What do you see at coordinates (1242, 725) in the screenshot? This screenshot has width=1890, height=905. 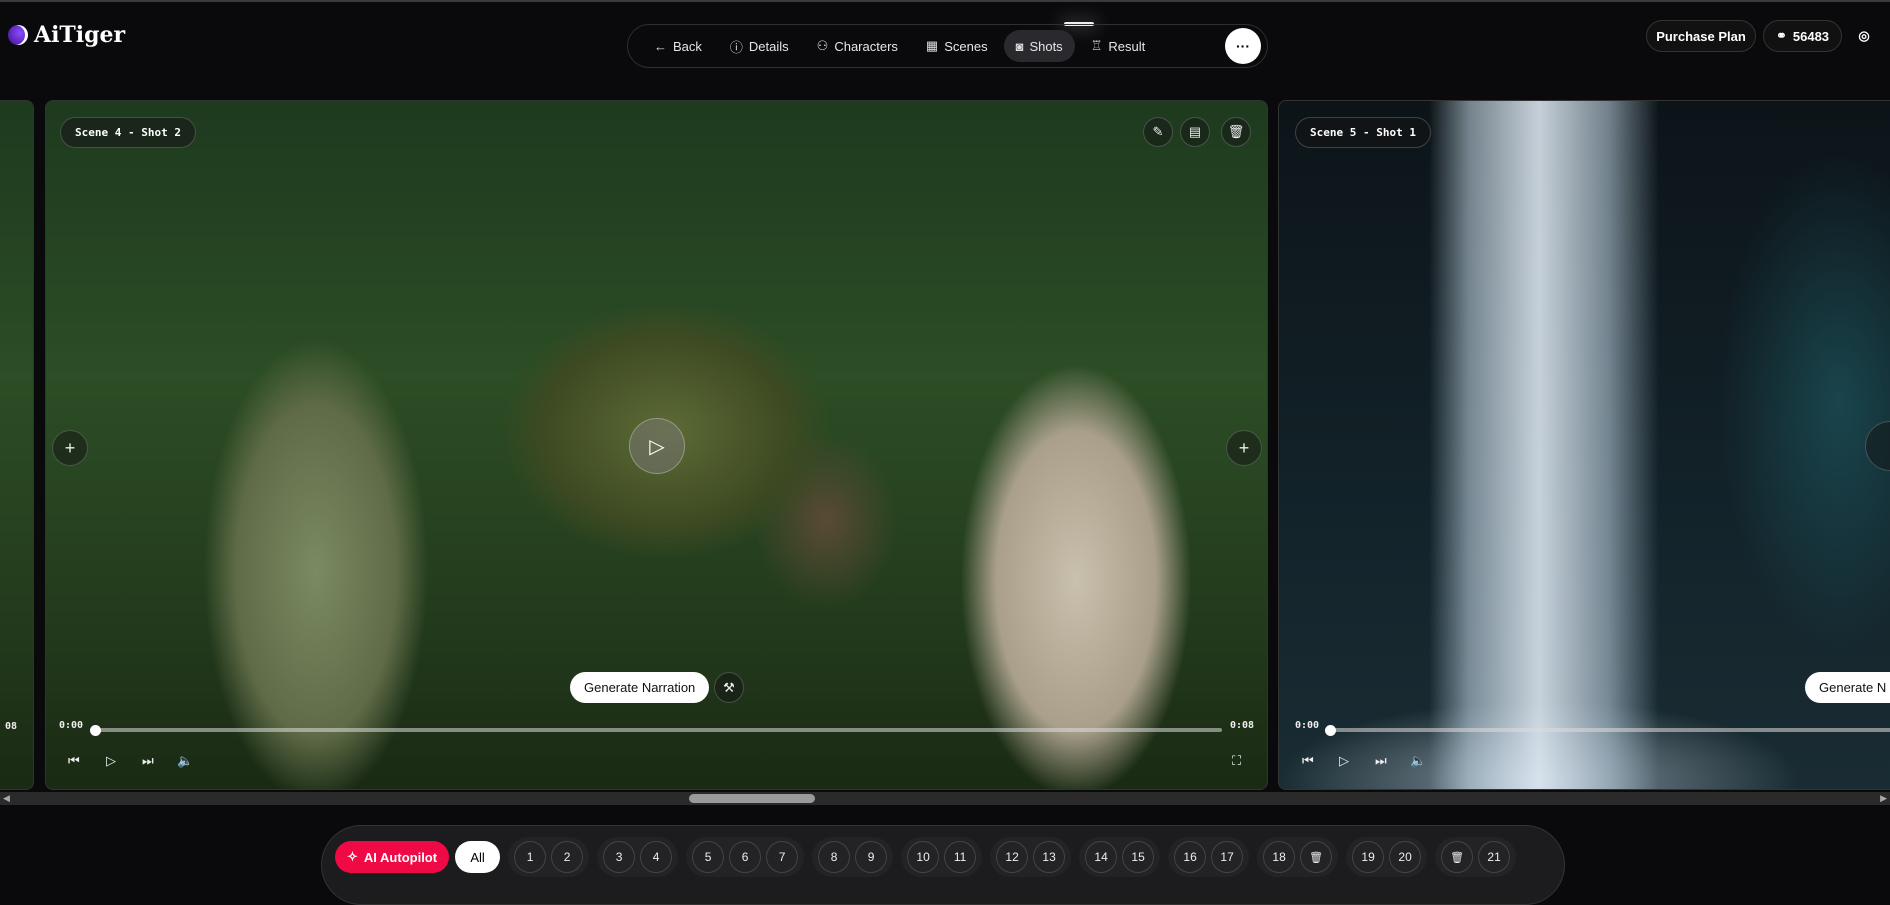 I see `time-end: 0:08` at bounding box center [1242, 725].